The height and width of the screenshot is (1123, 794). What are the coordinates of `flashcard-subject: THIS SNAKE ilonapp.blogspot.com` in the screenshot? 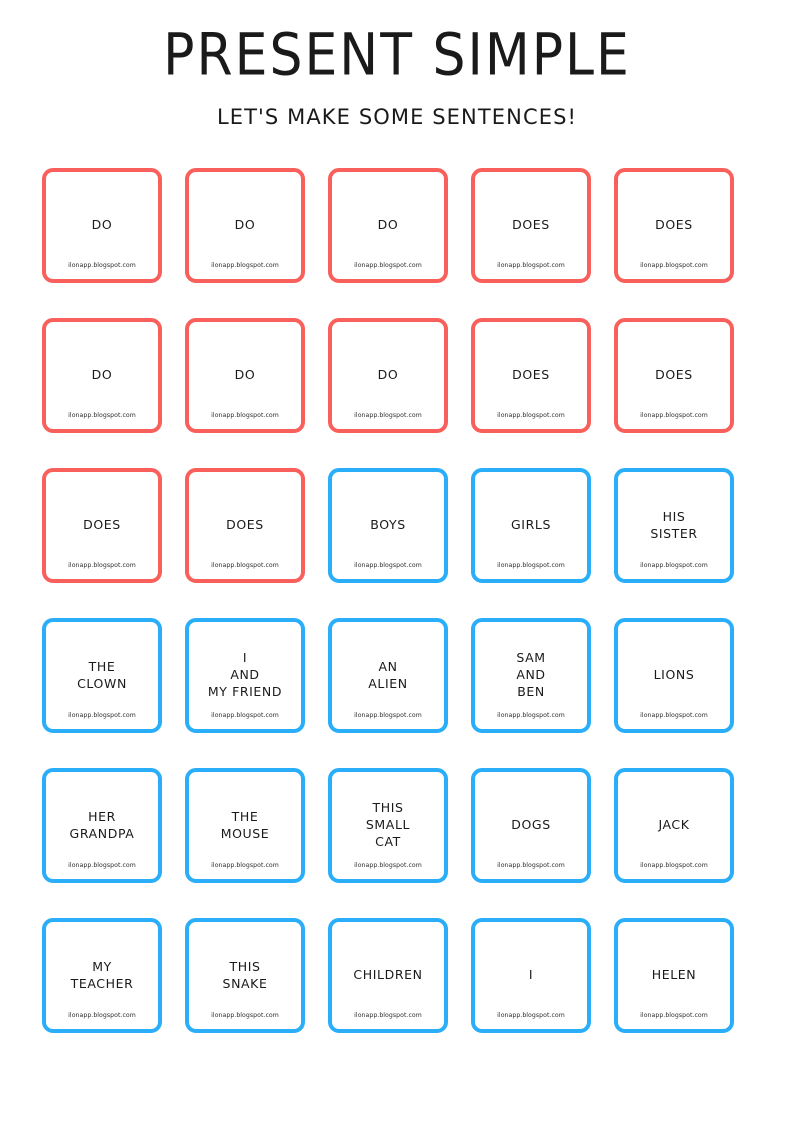 It's located at (245, 975).